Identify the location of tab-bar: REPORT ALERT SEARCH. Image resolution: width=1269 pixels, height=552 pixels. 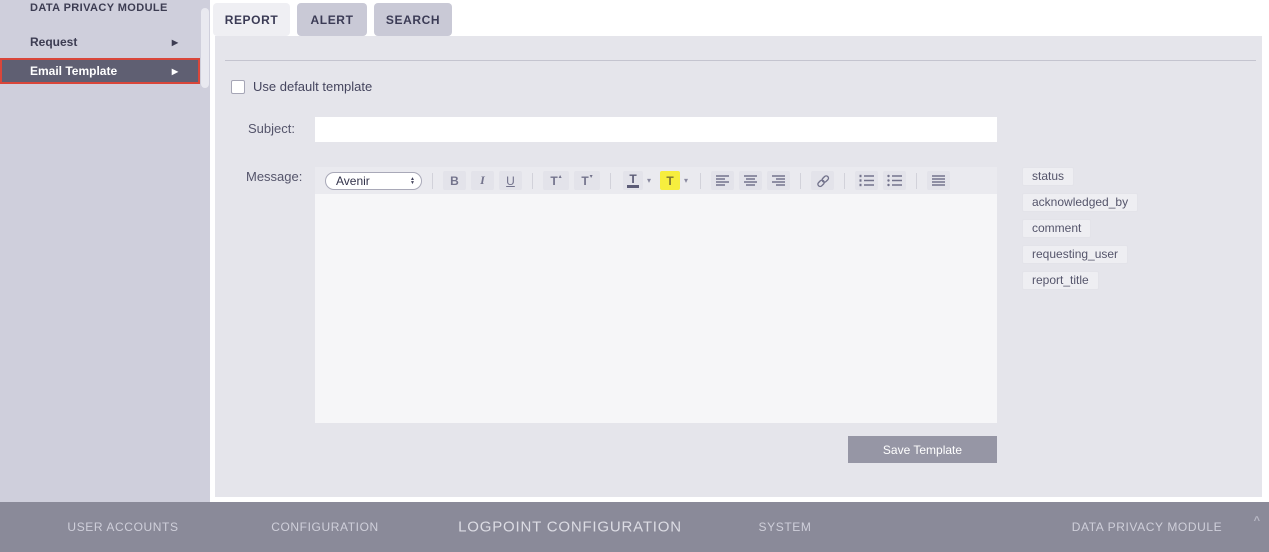
(332, 19).